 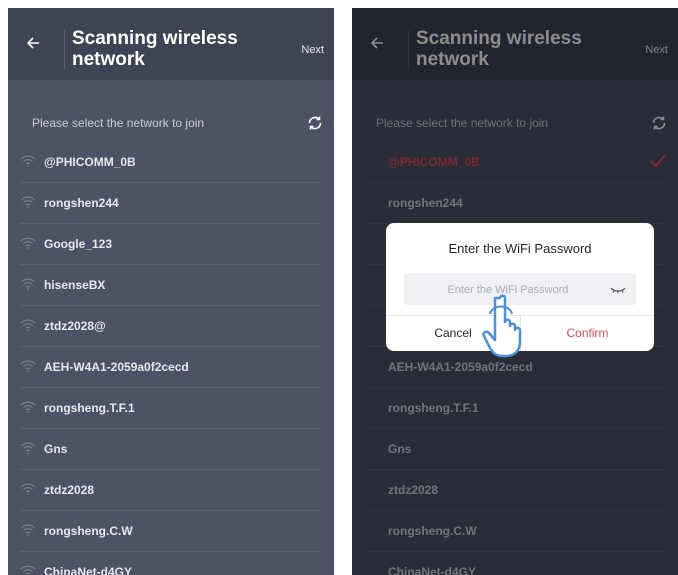 I want to click on network-name: ztdz2028@, so click(x=75, y=326).